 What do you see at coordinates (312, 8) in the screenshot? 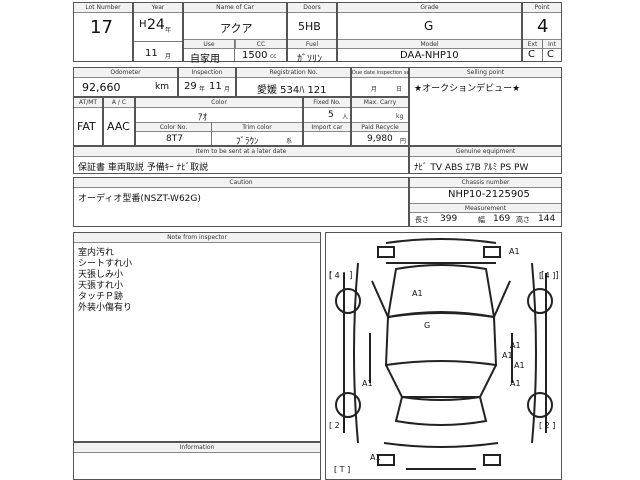
I see `doors-label: Doors` at bounding box center [312, 8].